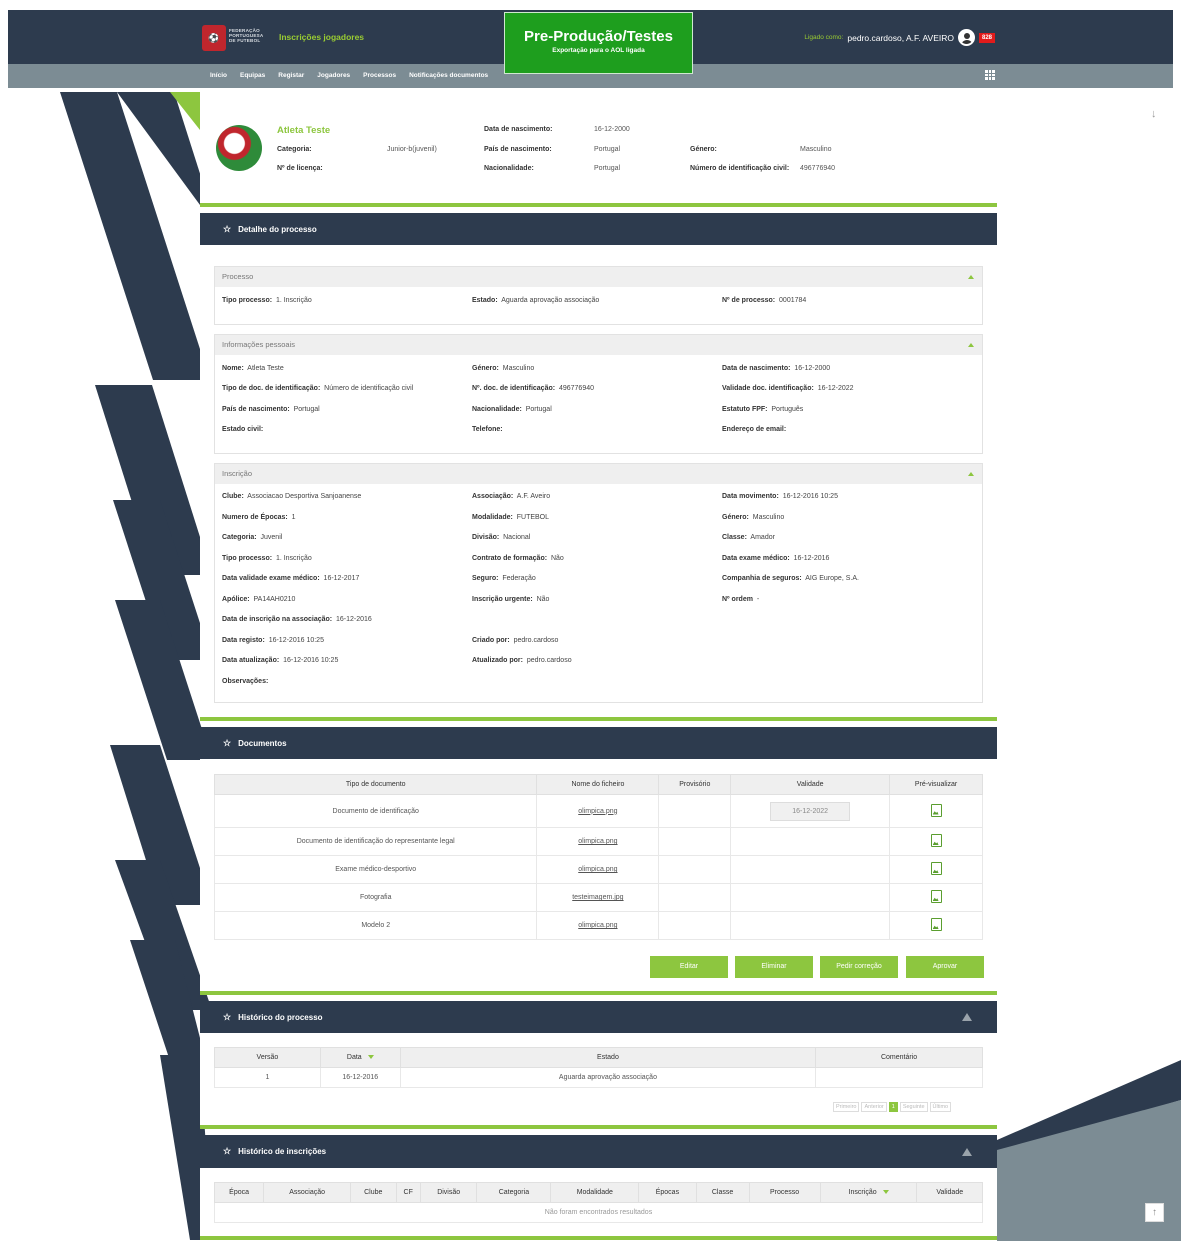 This screenshot has height=1241, width=1181. I want to click on pager-next: Seguinte, so click(913, 1107).